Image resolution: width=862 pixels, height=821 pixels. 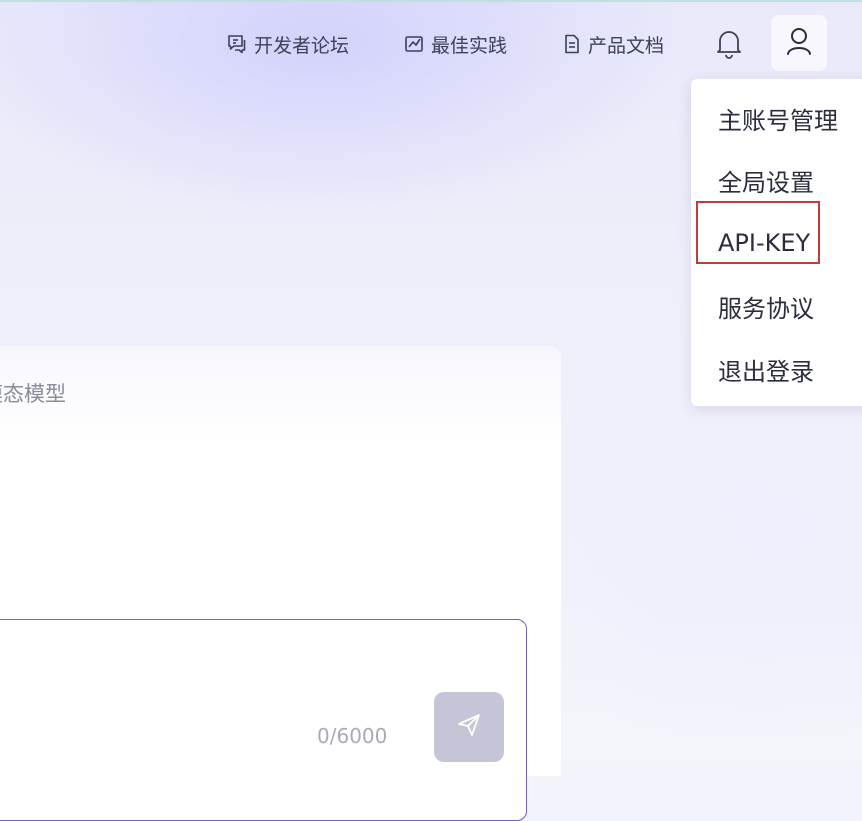 I want to click on menu-item-global-settings: 全局设置, so click(x=766, y=180).